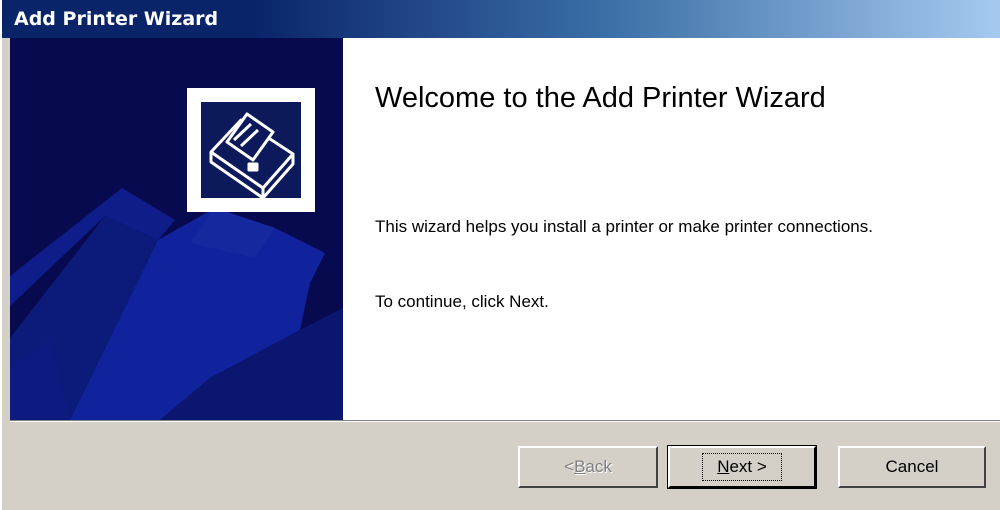 The image size is (1000, 510). I want to click on footer-divider-highlight, so click(505, 421).